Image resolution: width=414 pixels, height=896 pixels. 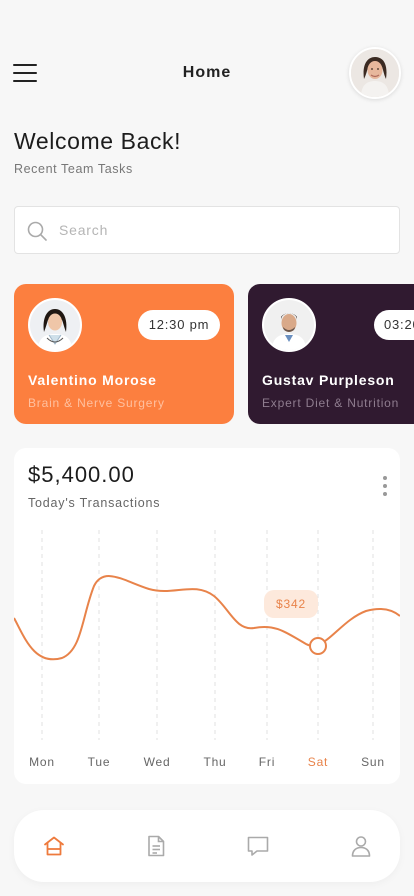 What do you see at coordinates (394, 325) in the screenshot?
I see `appointment-time: 03:20` at bounding box center [394, 325].